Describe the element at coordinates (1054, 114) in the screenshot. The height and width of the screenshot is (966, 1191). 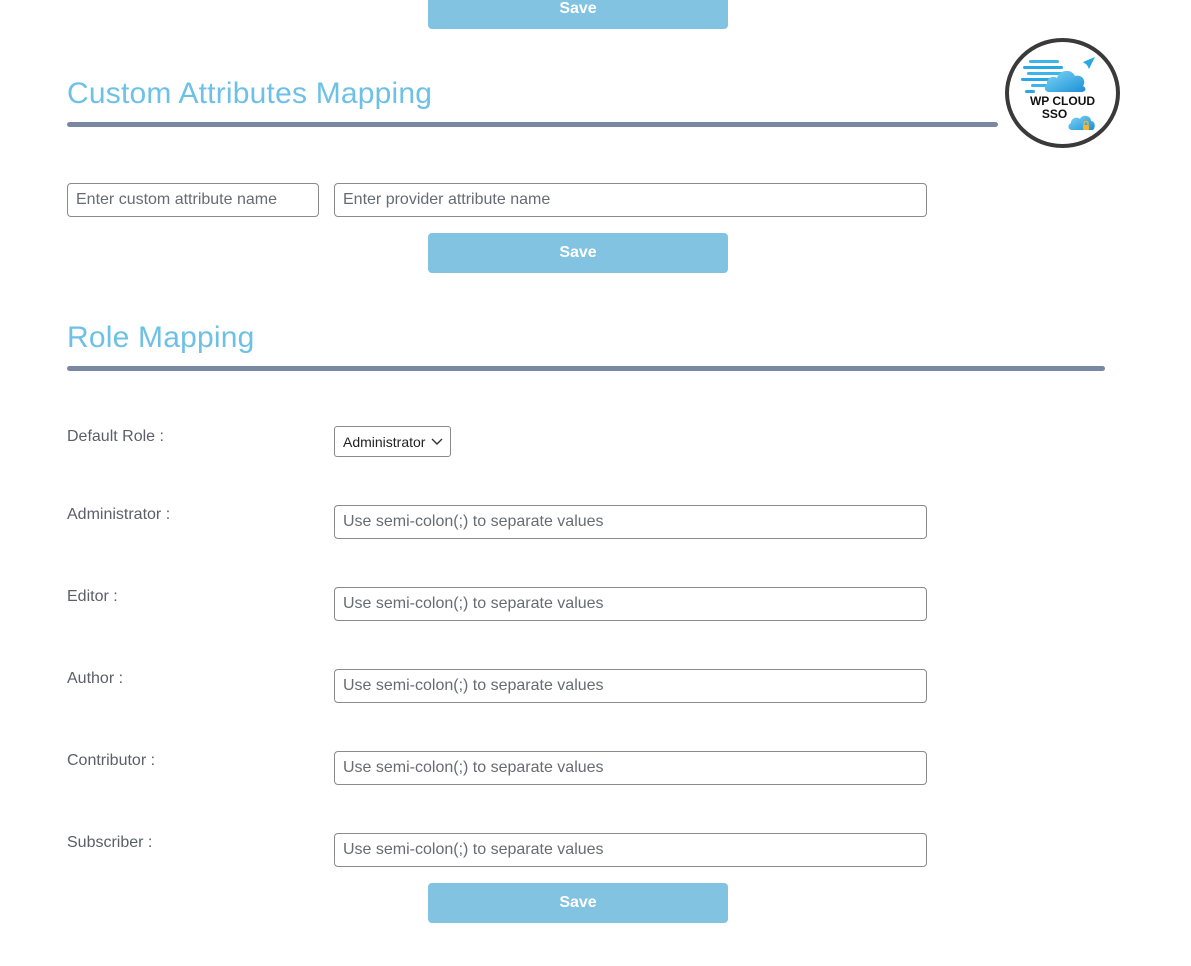
I see `logo-text-line2: SSO` at that location.